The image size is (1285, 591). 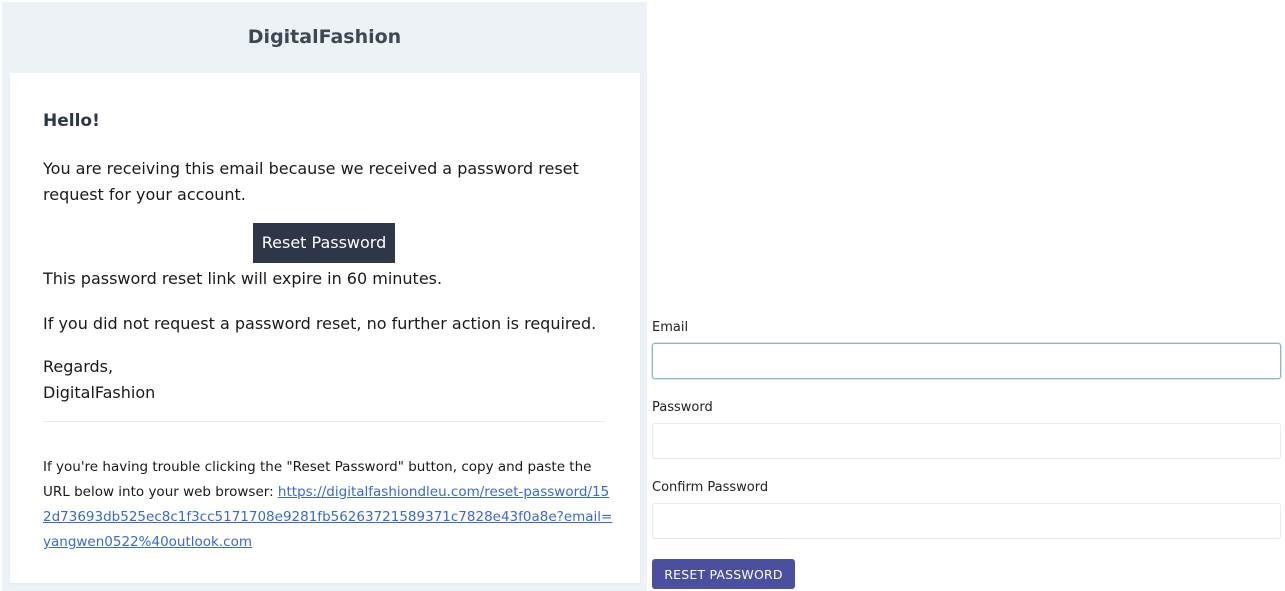 I want to click on reset-password-submit-button: RESET PASSWORD, so click(x=723, y=574).